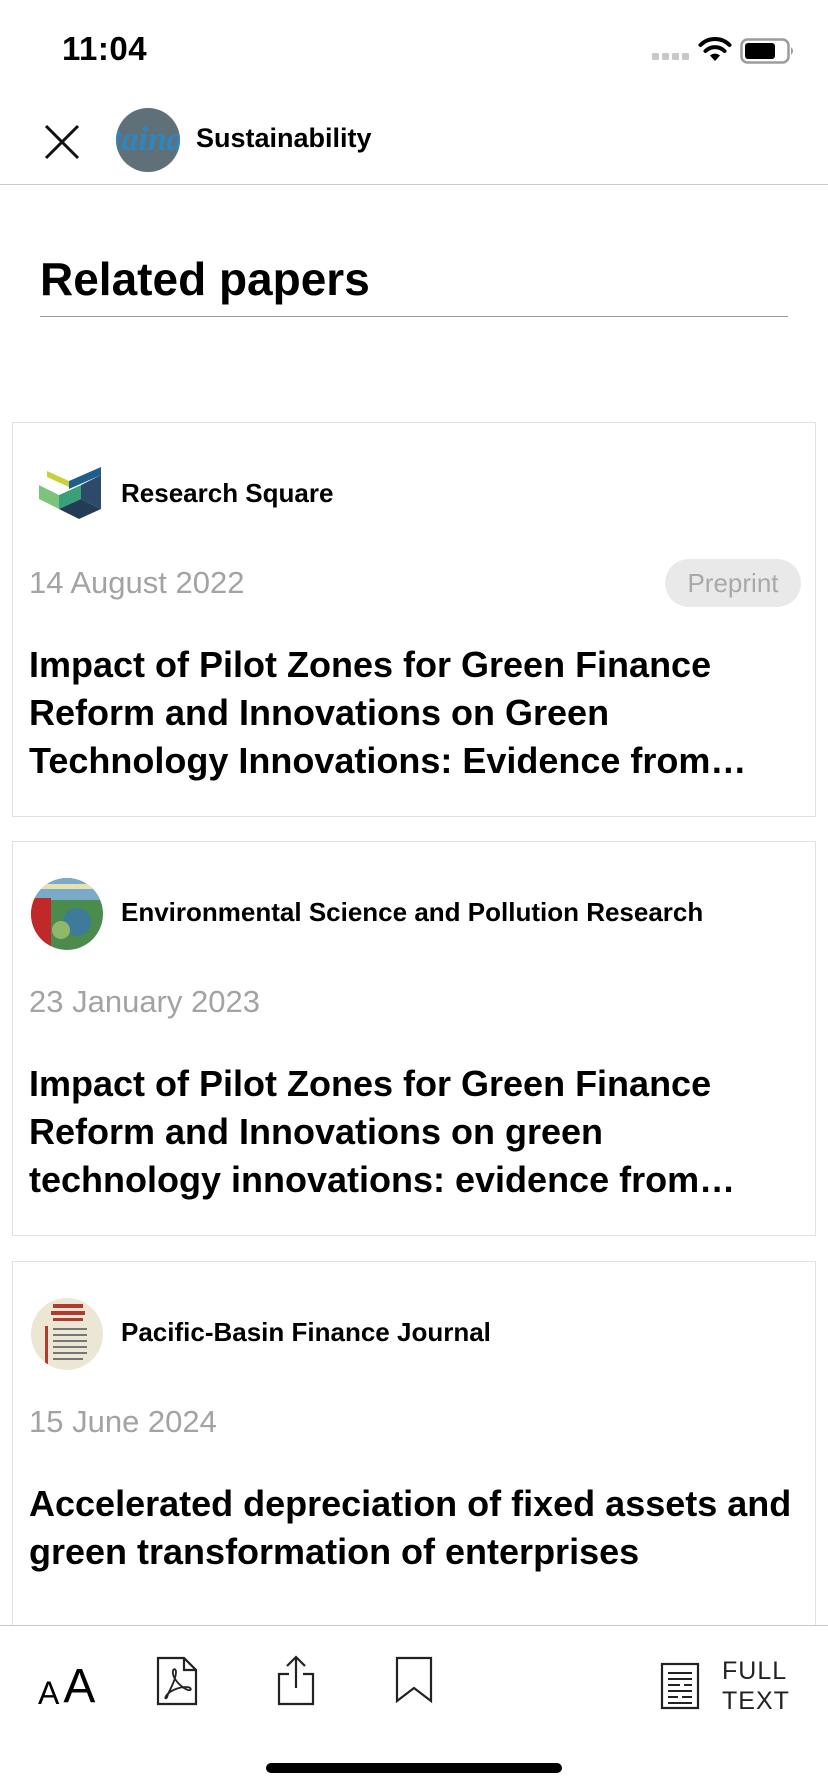 This screenshot has height=1792, width=828. I want to click on bottom-toolbar: A A FULL TEXT, so click(414, 1708).